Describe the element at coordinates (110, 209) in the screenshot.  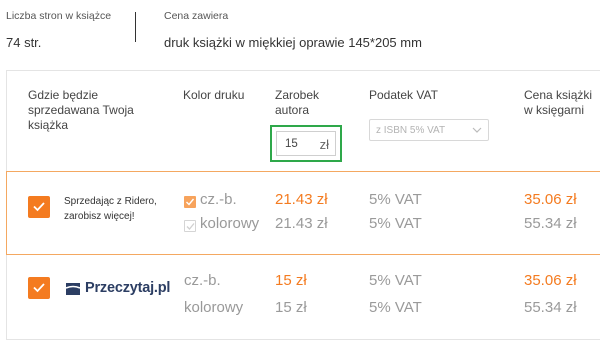
I see `ridero-promo-line: Sprzedając z Ridero, zarobisz więcej!` at that location.